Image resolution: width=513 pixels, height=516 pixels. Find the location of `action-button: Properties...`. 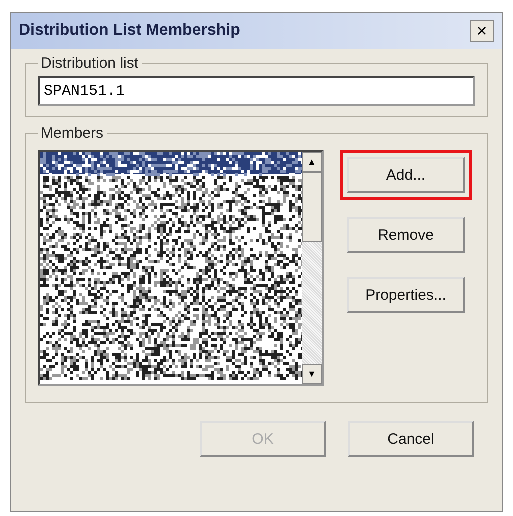

action-button: Properties... is located at coordinates (406, 295).